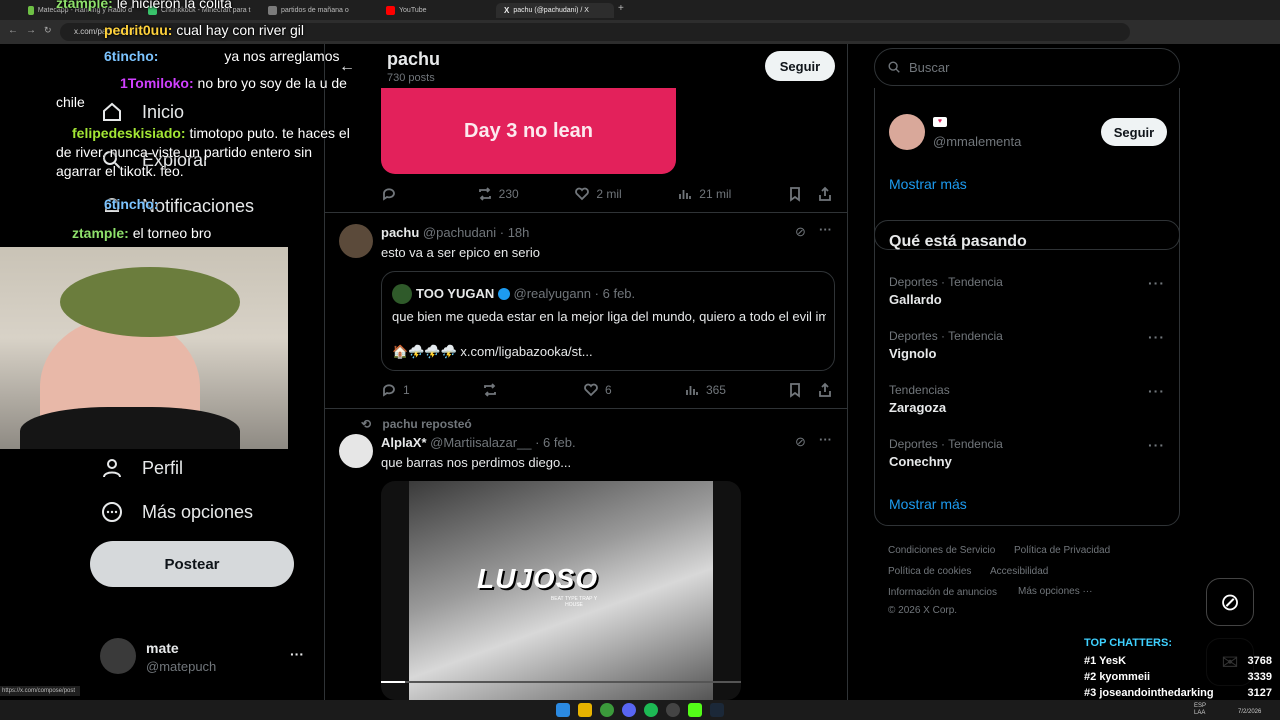  Describe the element at coordinates (460, 252) in the screenshot. I see `post-text: esto va a ser epico en serio` at that location.